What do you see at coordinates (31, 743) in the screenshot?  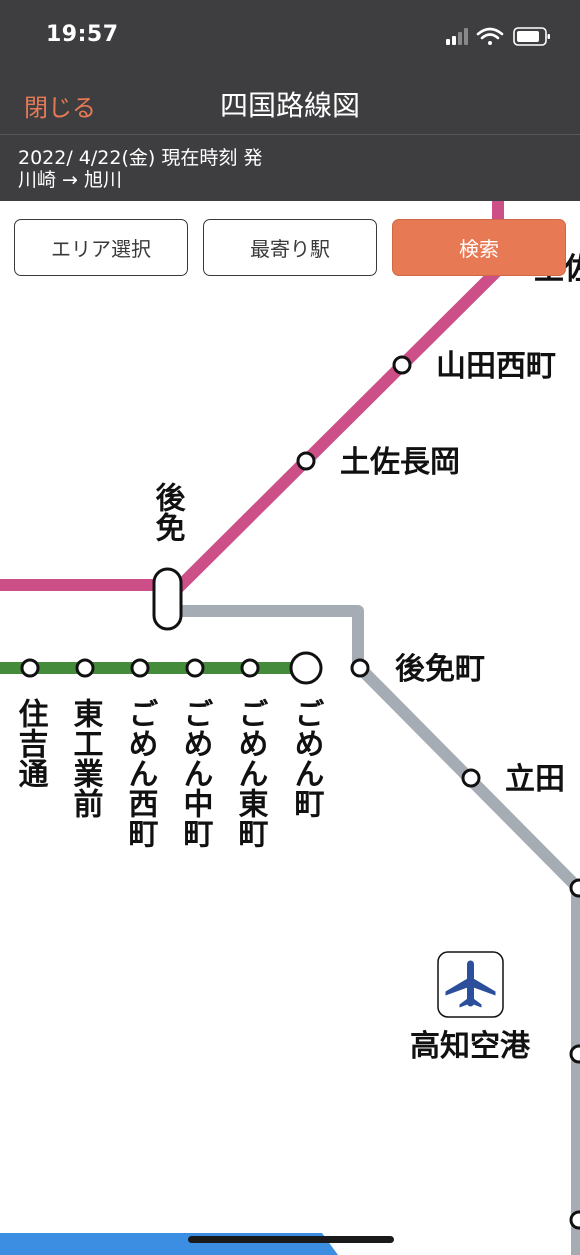 I see `station-label-sumiyoshi-dori: 住吉通` at bounding box center [31, 743].